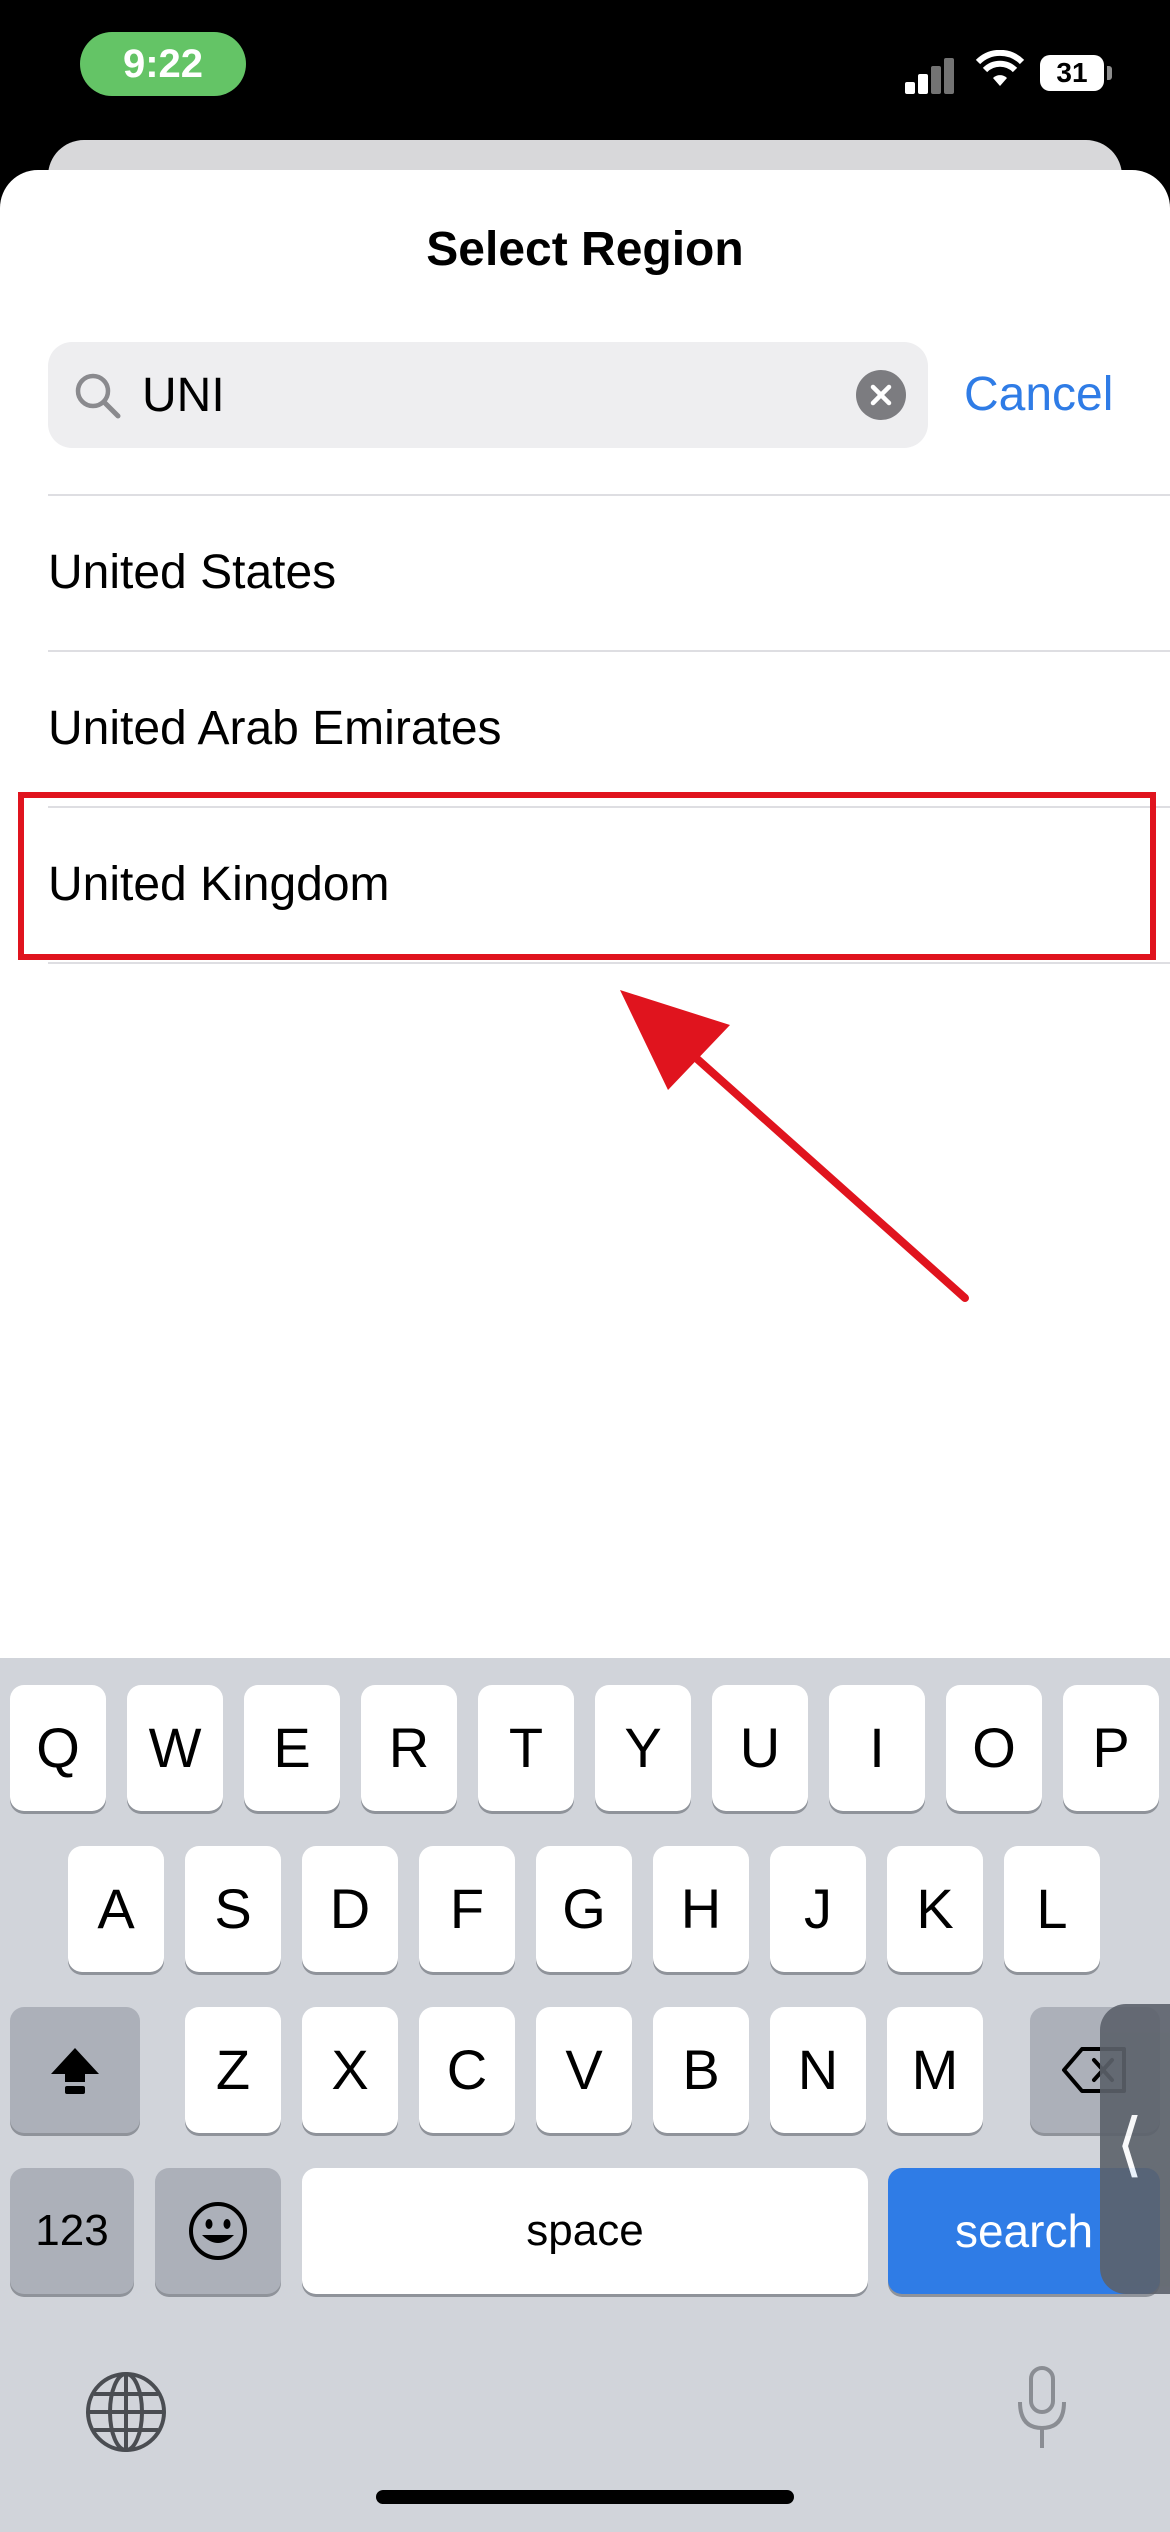  What do you see at coordinates (409, 1748) in the screenshot?
I see `key-r: R` at bounding box center [409, 1748].